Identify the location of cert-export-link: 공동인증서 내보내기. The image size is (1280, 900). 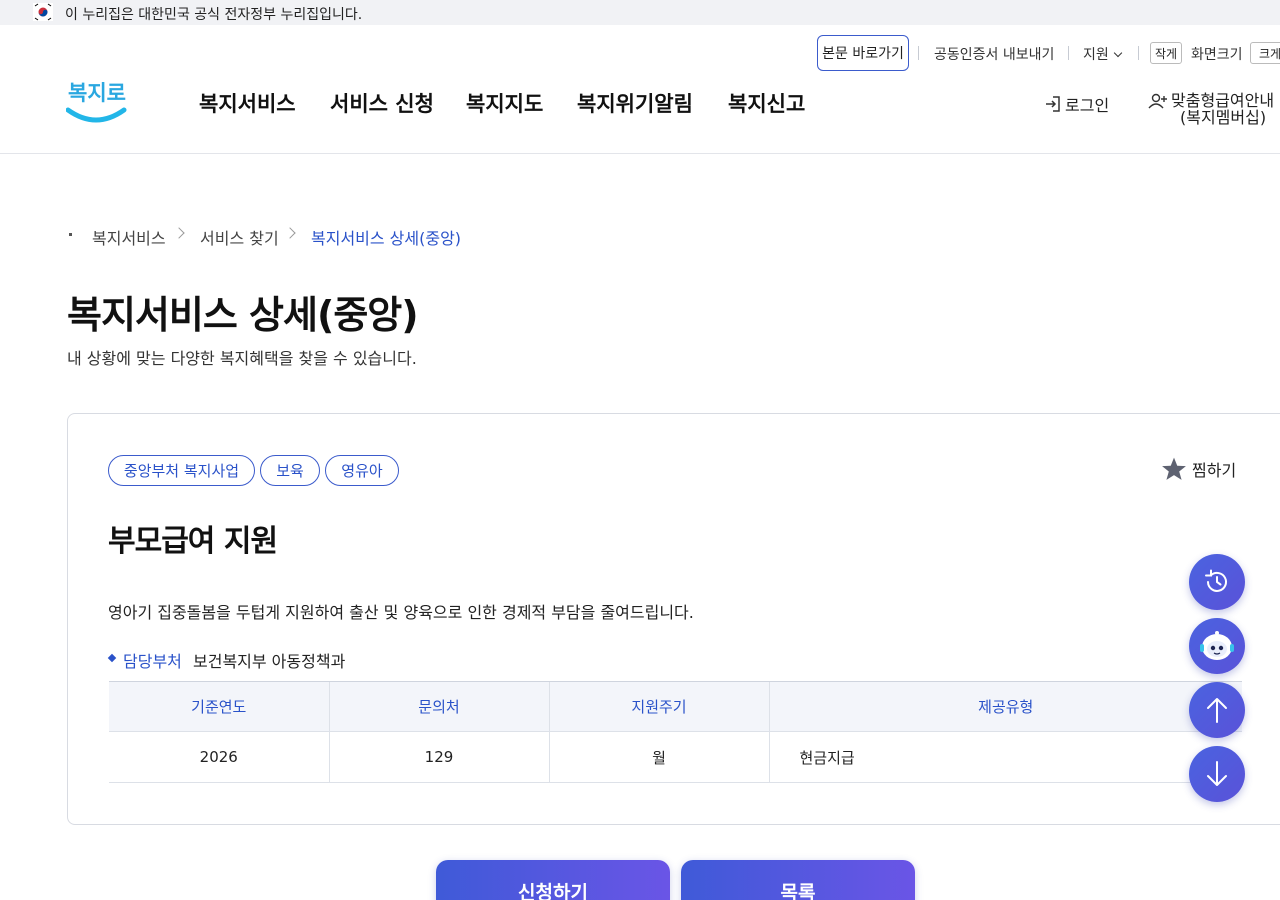
(994, 54).